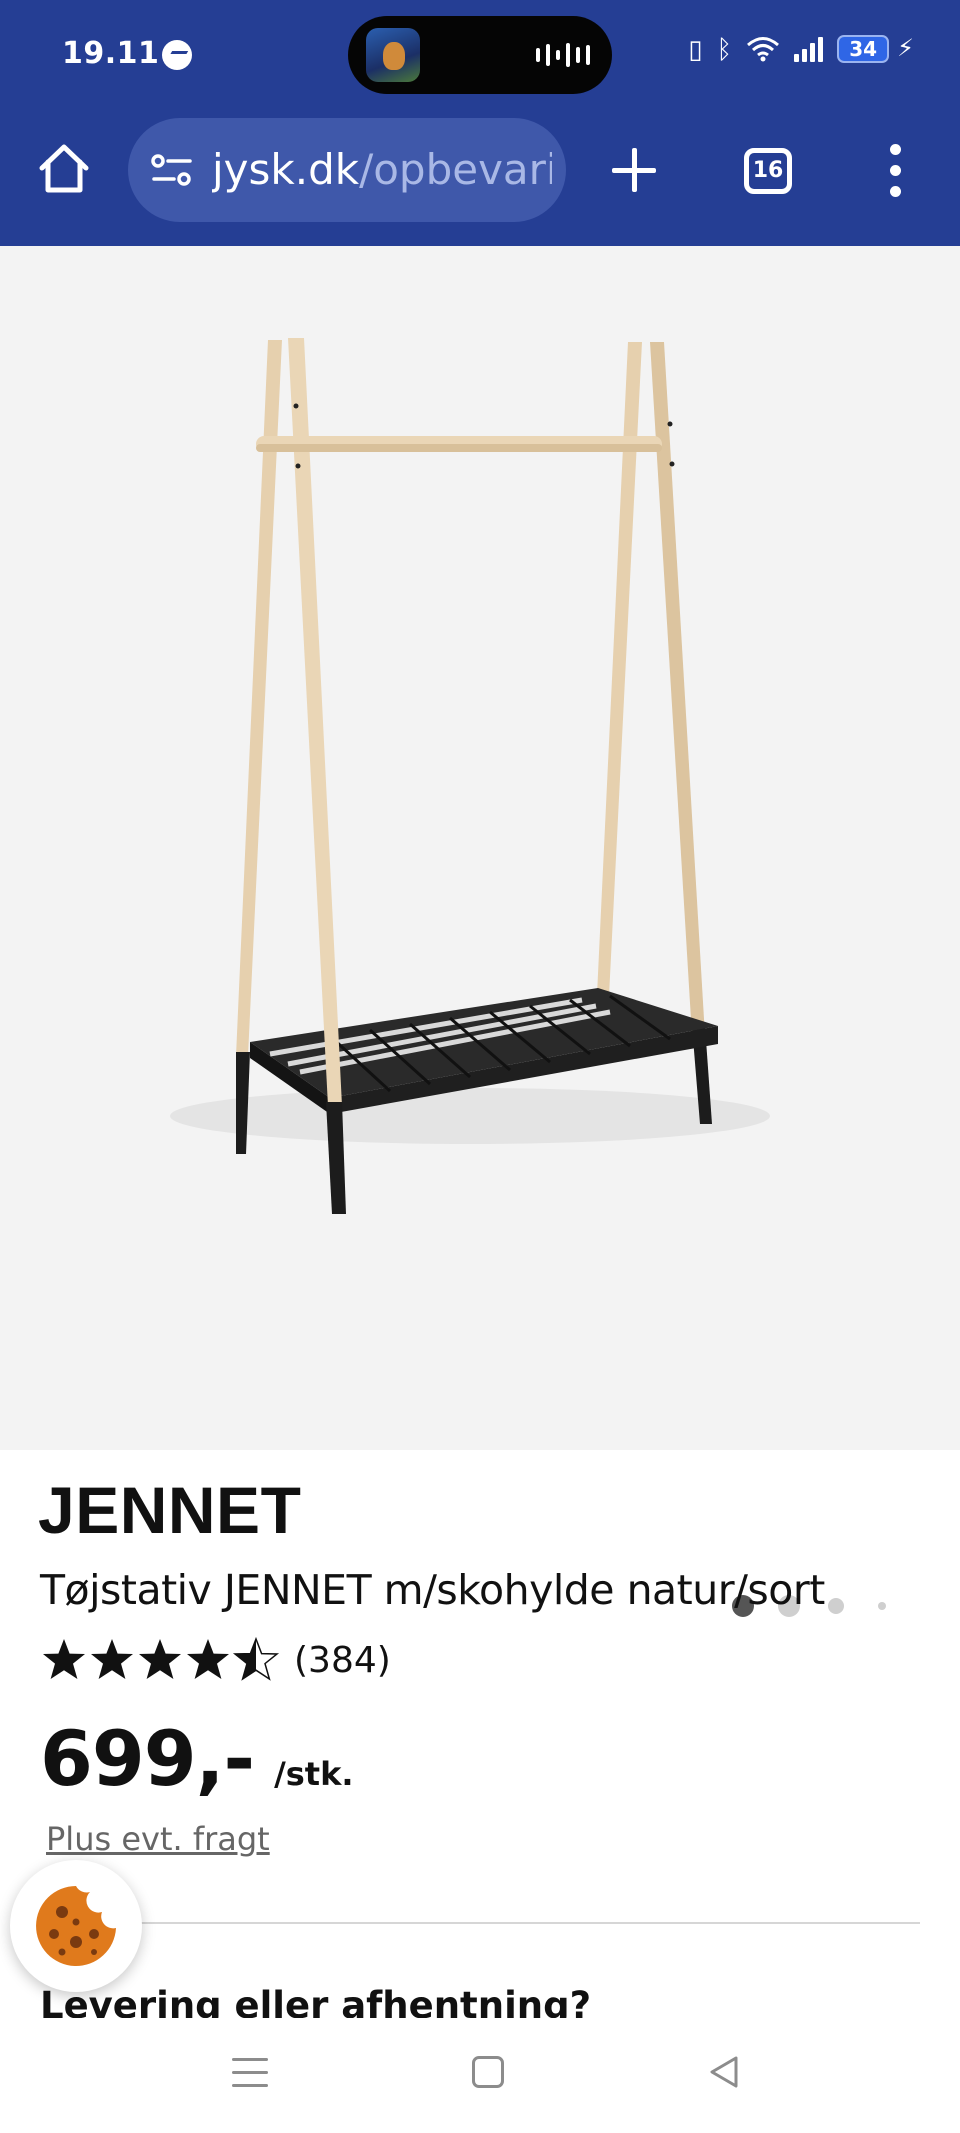 Image resolution: width=960 pixels, height=2133 pixels. Describe the element at coordinates (172, 170) in the screenshot. I see `site-settings-icon` at that location.